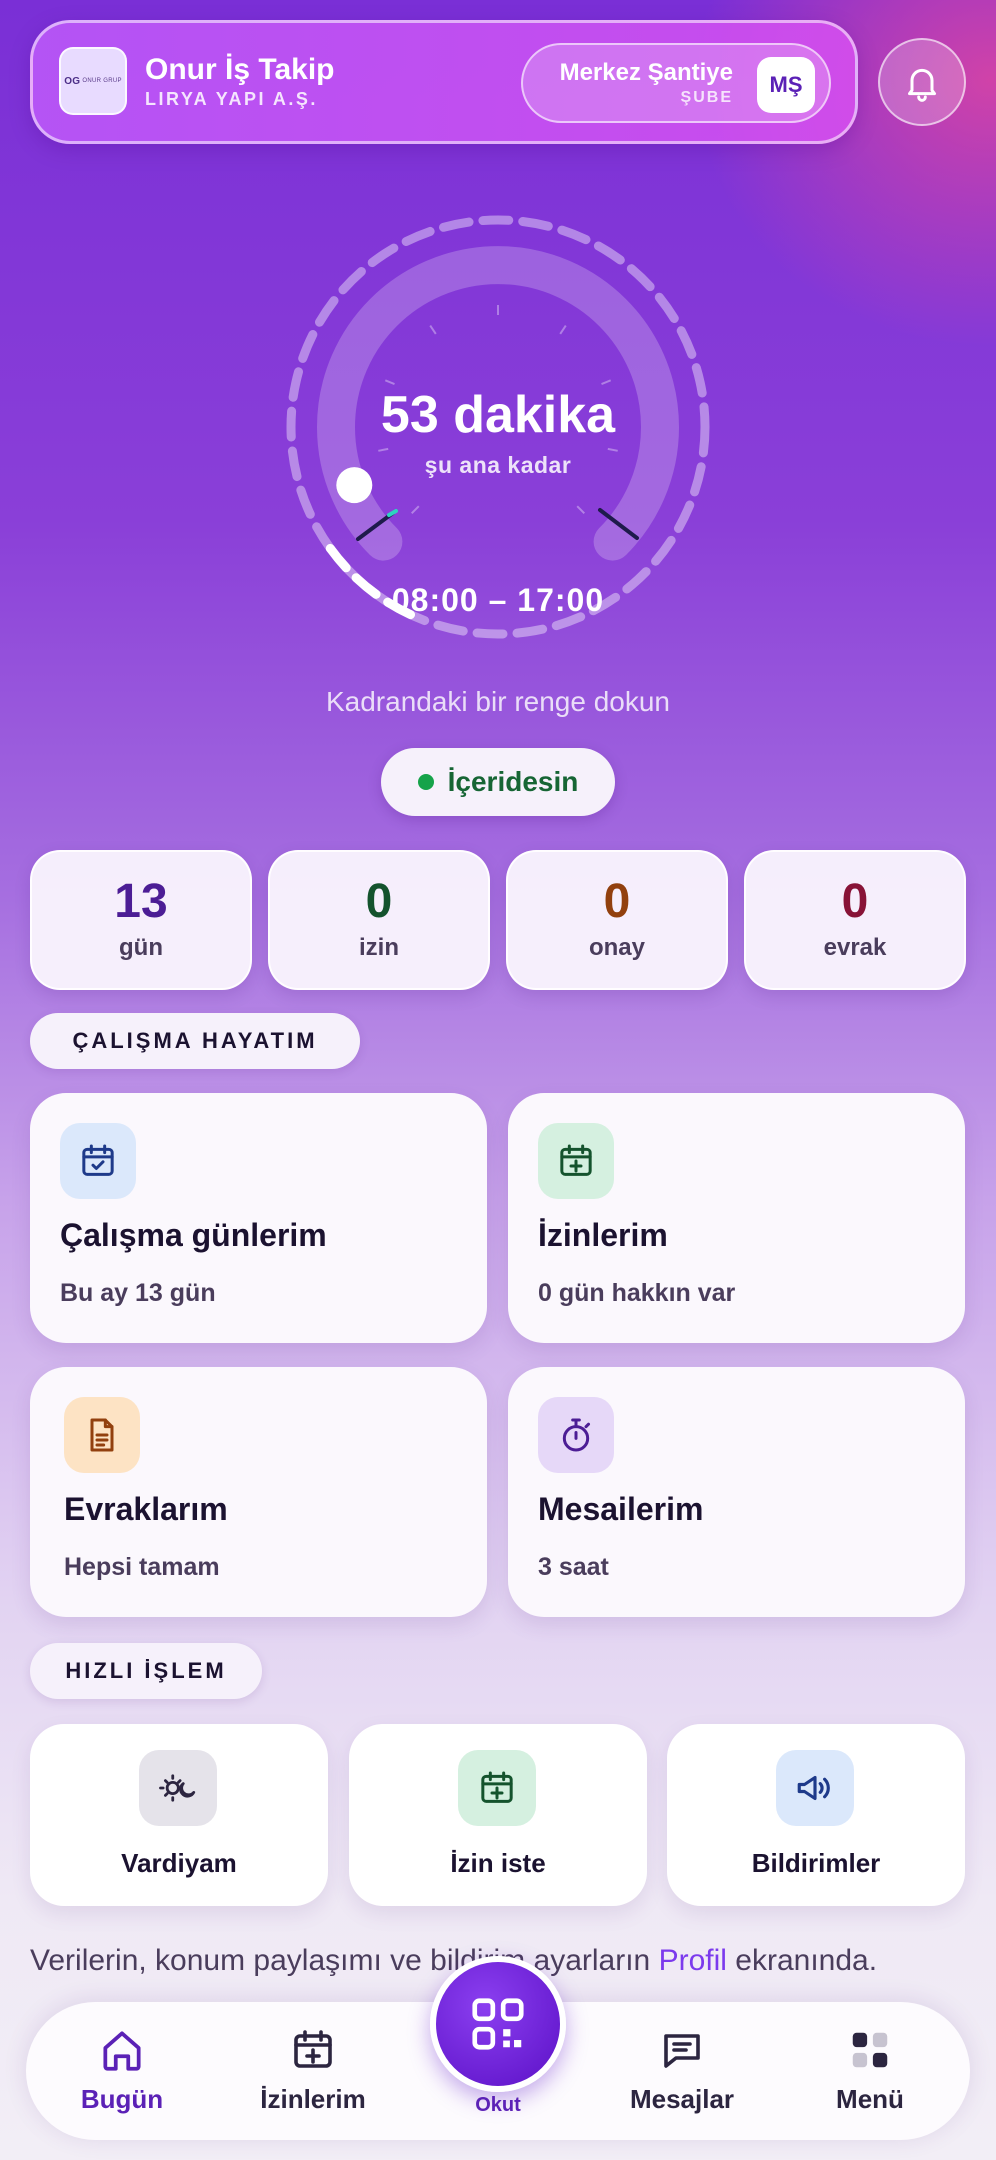  What do you see at coordinates (736, 1218) in the screenshot?
I see `card-leaves: İzinlerim 0 gün hakkın var` at bounding box center [736, 1218].